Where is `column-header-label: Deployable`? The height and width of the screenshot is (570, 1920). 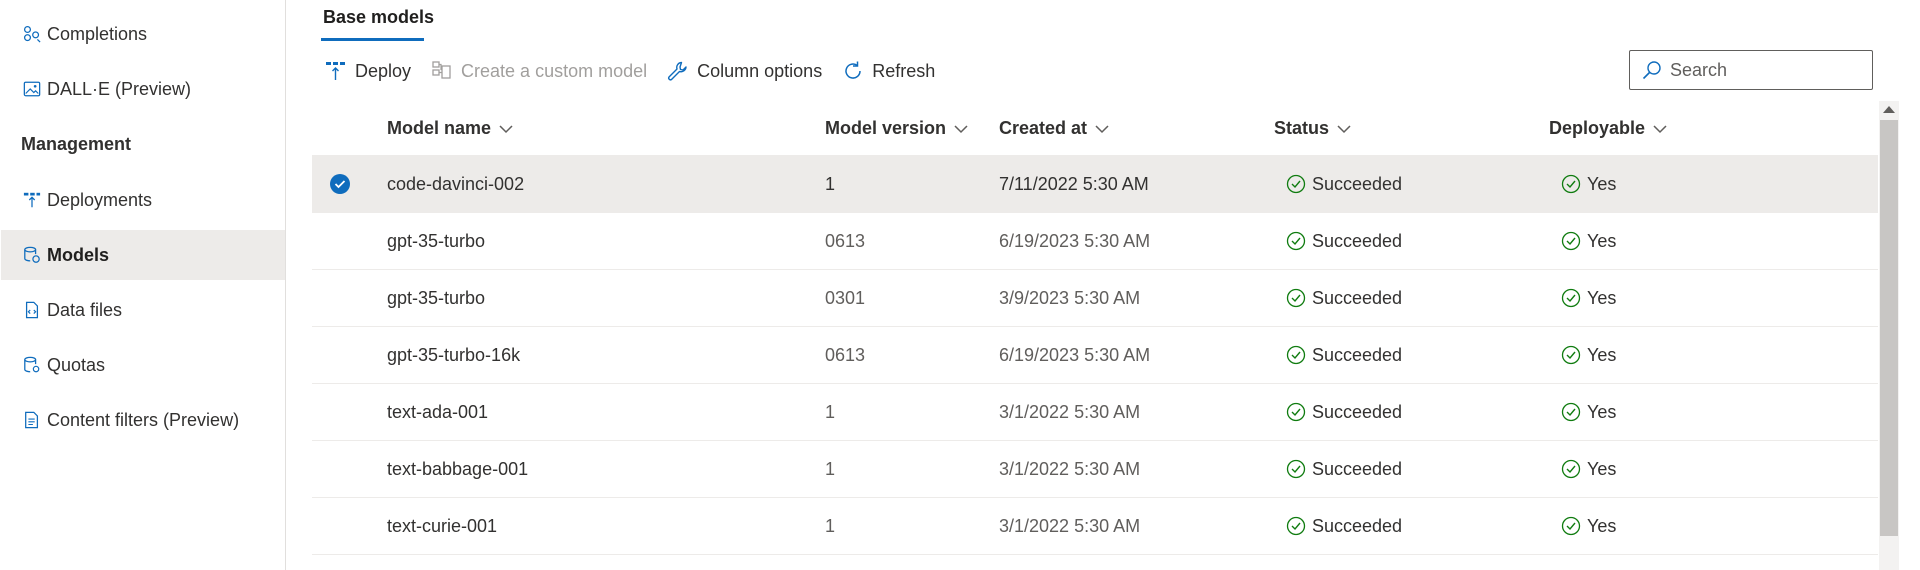
column-header-label: Deployable is located at coordinates (1597, 128).